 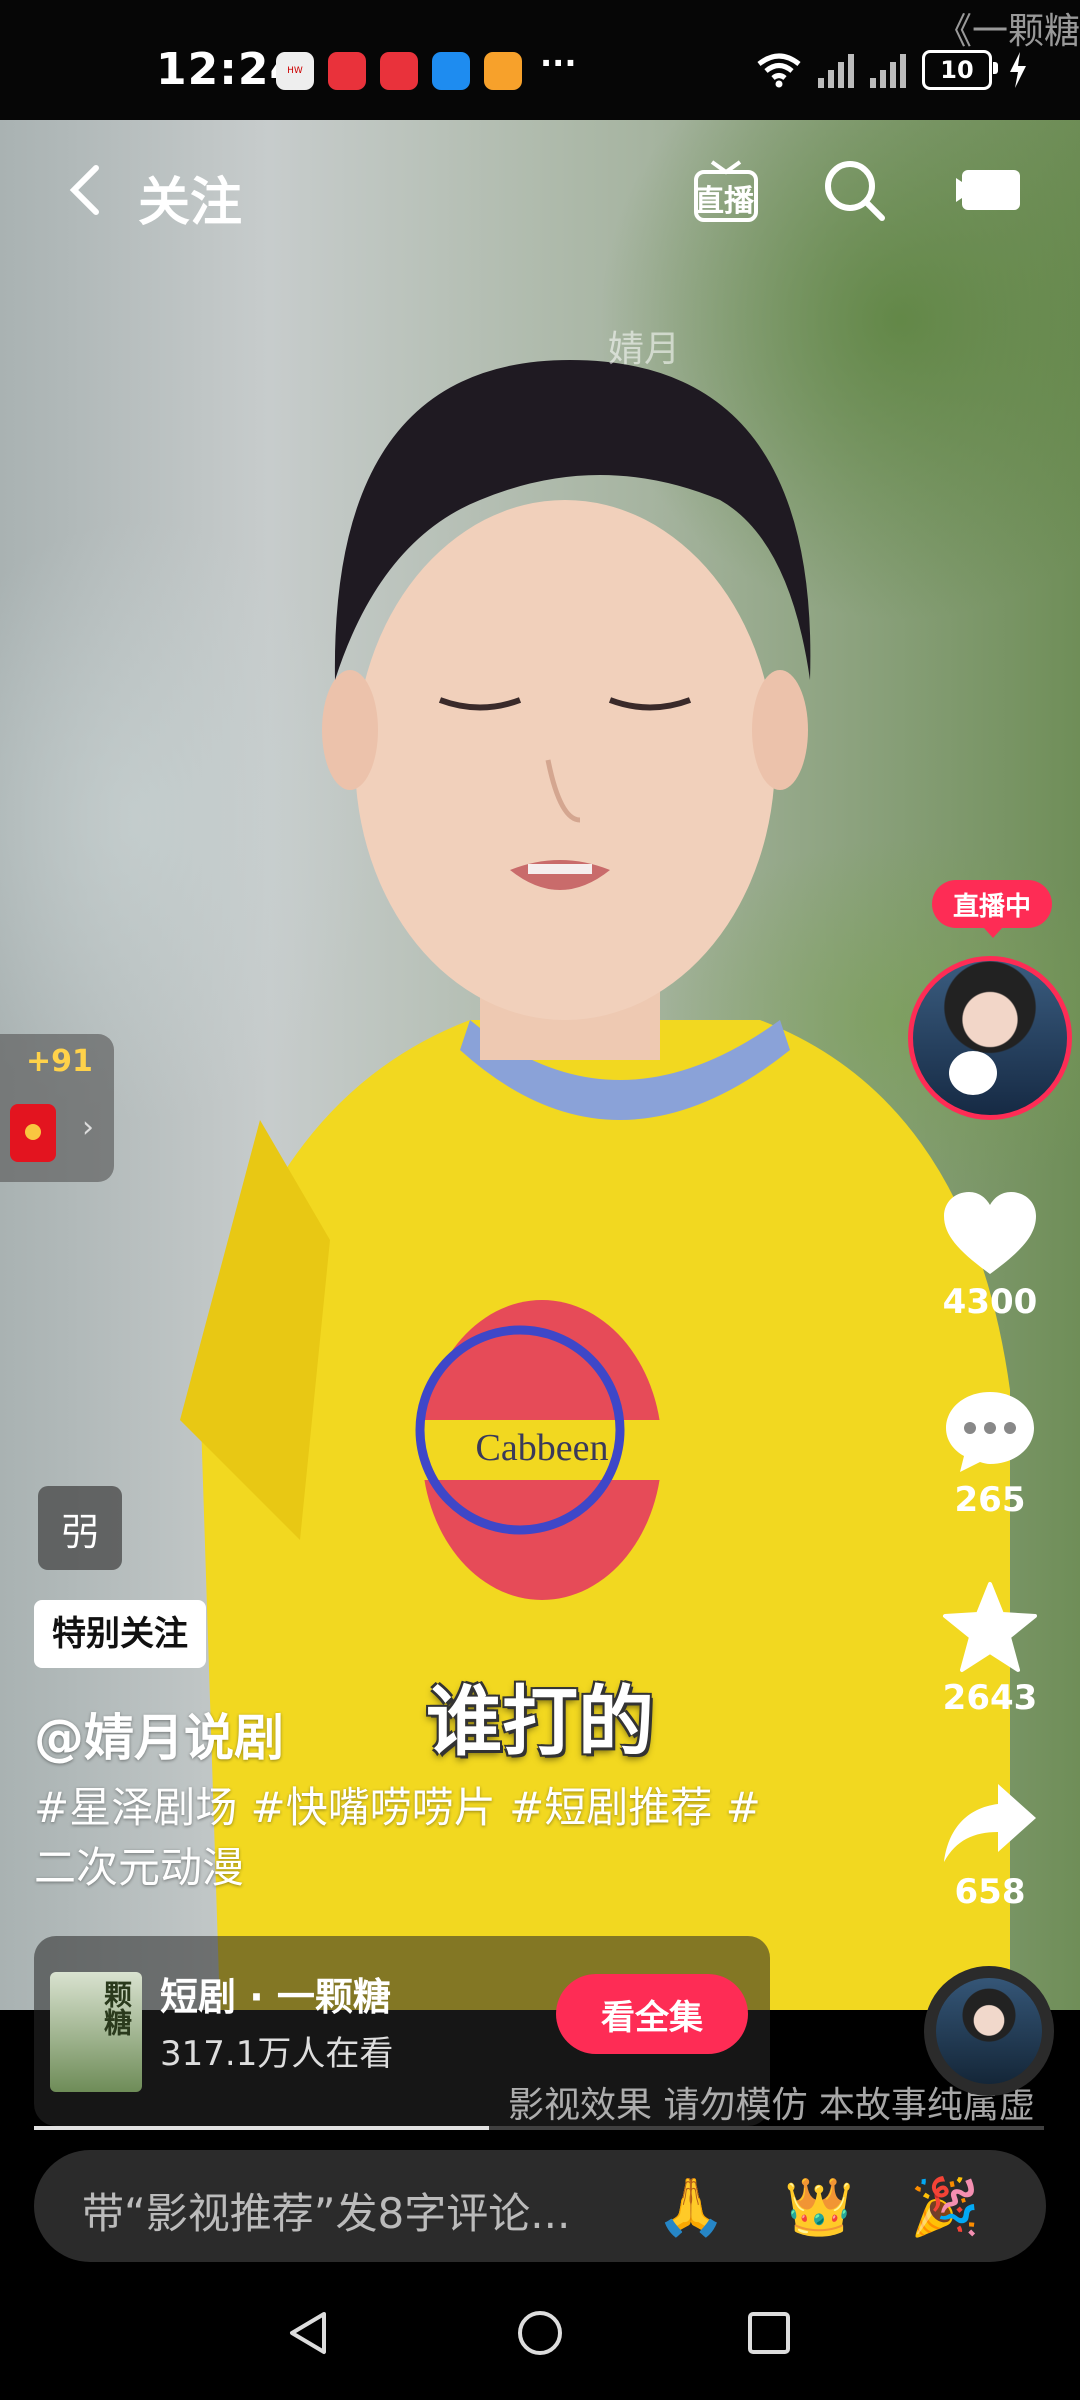 I want to click on watch-all-button: 看全集, so click(x=652, y=2014).